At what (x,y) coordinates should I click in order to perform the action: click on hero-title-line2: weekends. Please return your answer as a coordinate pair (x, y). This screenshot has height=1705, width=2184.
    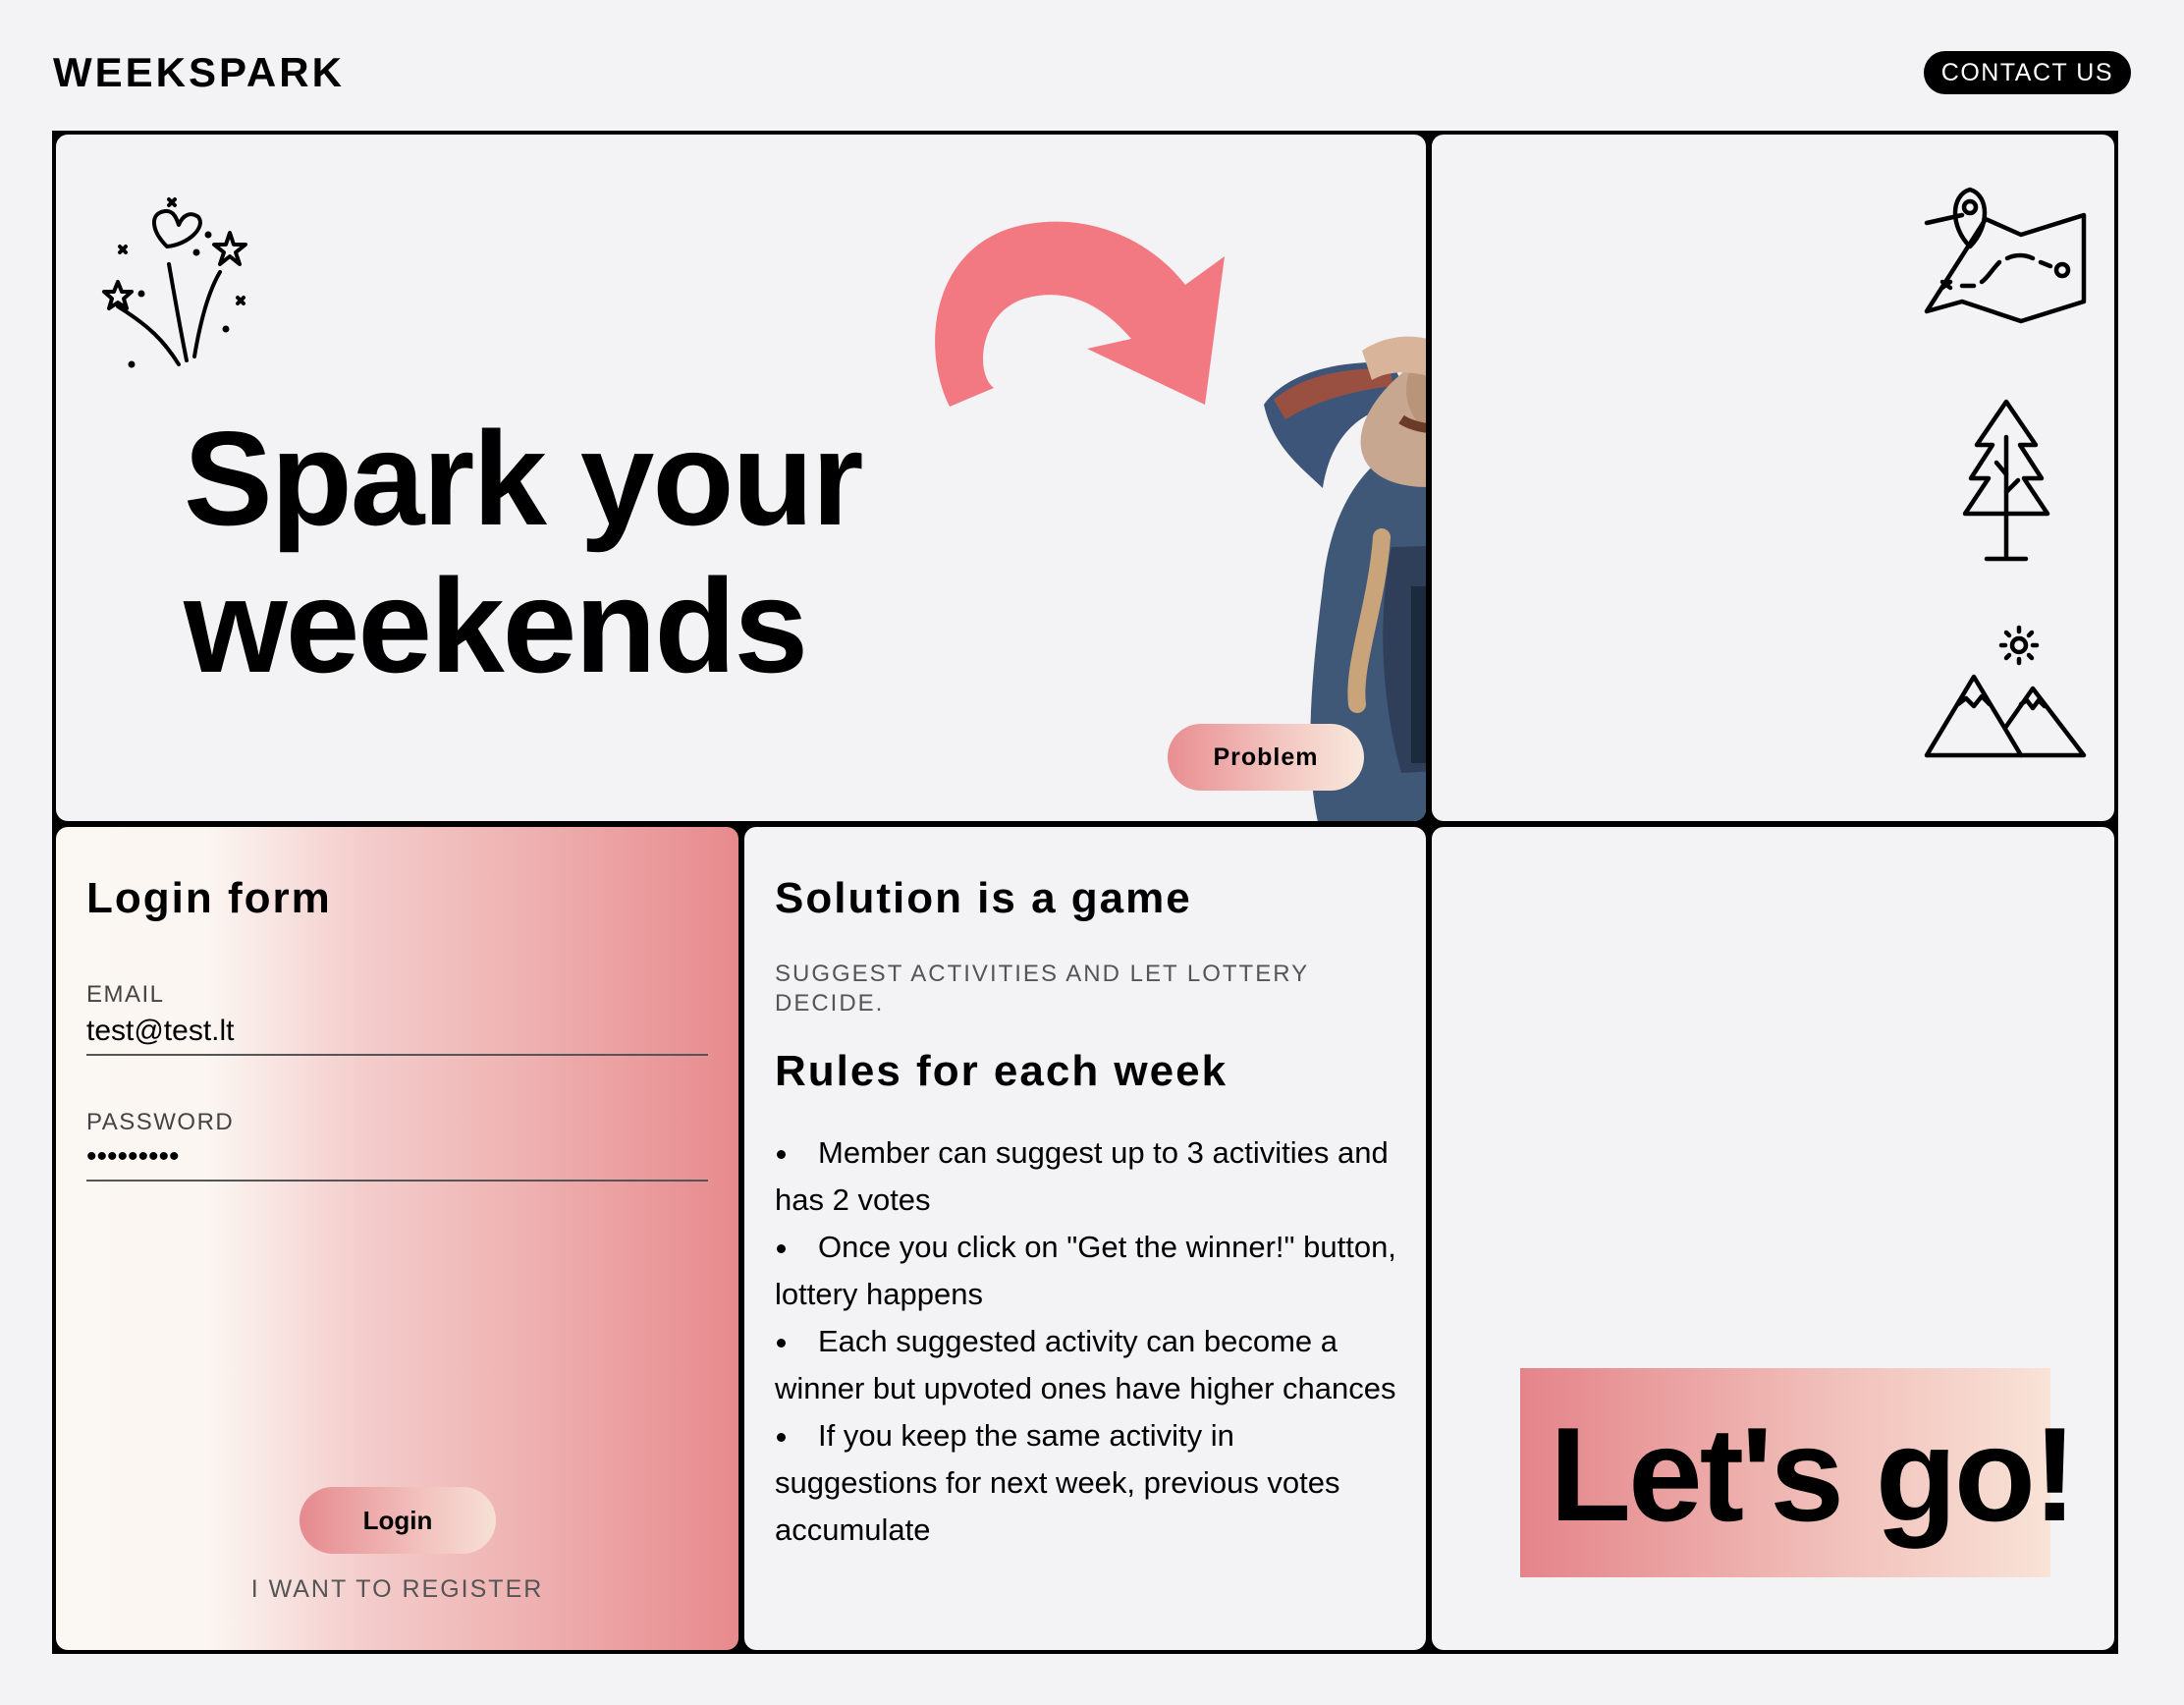
    Looking at the image, I should click on (496, 625).